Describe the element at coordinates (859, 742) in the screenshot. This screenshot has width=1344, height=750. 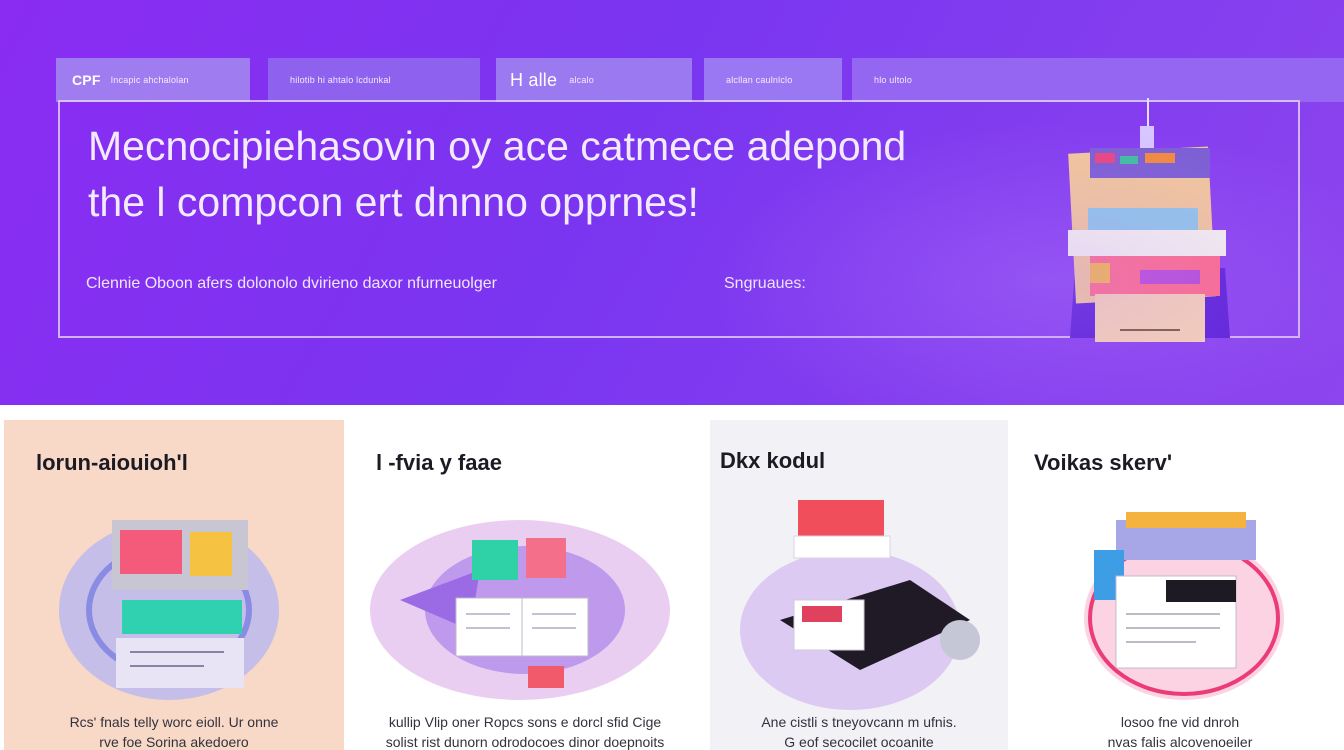
I see `card-desc-line: G eof secocilet ocoanite` at that location.